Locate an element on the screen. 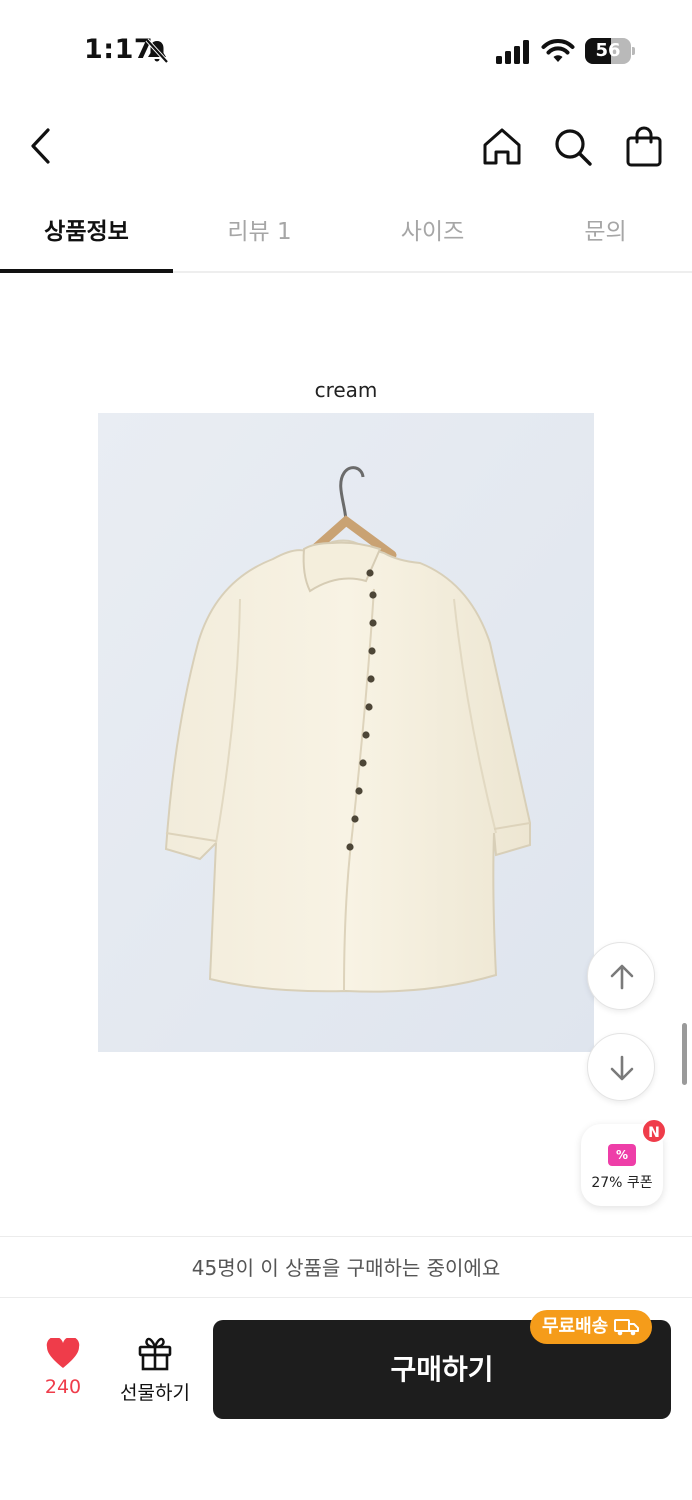 Image resolution: width=692 pixels, height=1500 pixels. scrollbar is located at coordinates (684, 1054).